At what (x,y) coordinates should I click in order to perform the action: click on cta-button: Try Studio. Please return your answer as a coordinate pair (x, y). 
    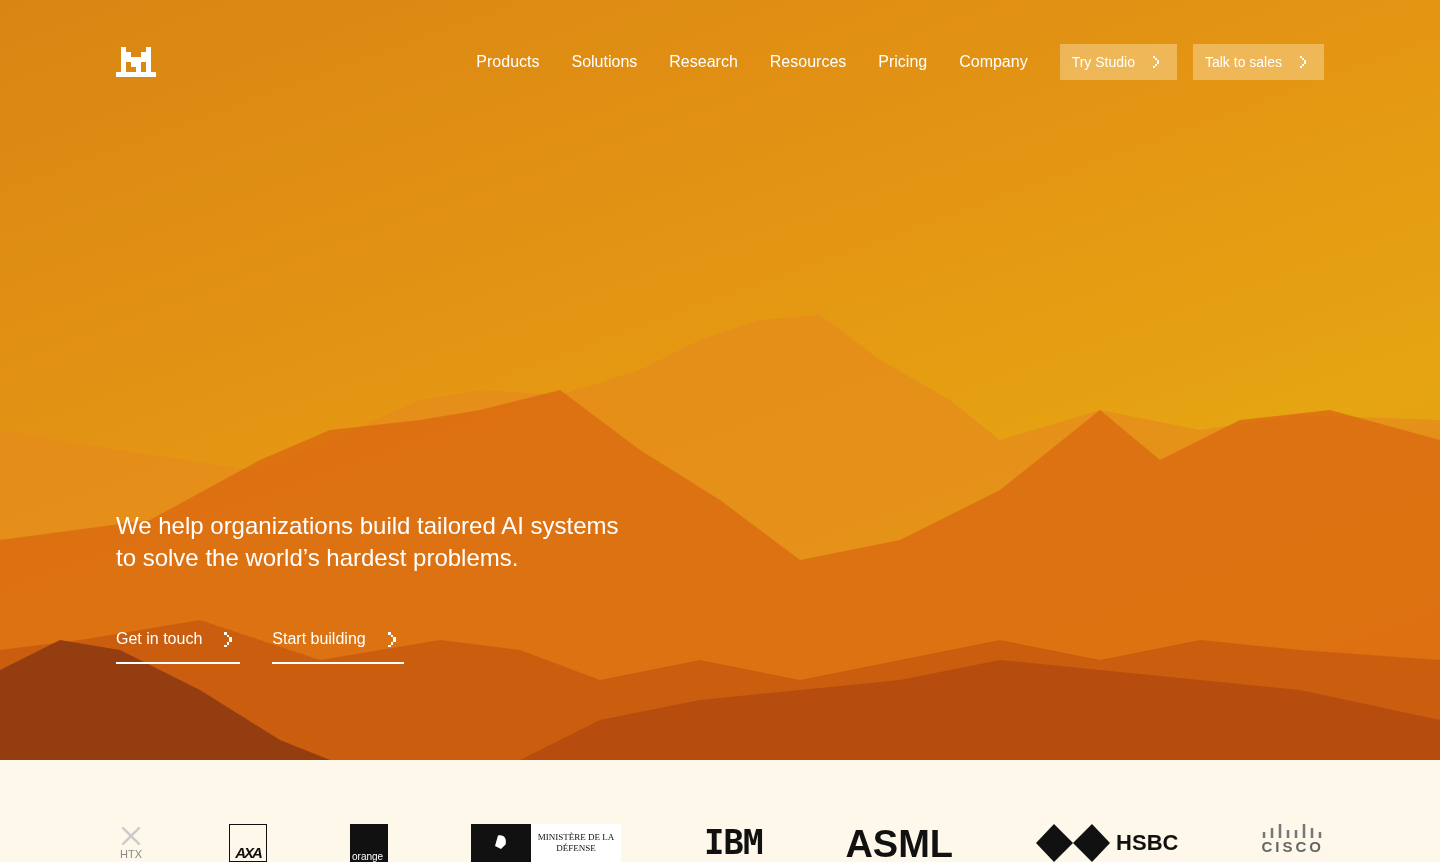
    Looking at the image, I should click on (1118, 62).